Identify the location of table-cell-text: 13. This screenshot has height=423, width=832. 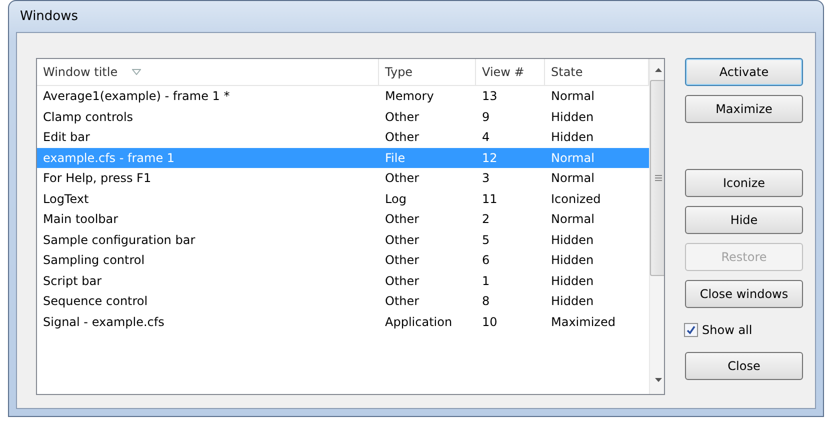
(489, 96).